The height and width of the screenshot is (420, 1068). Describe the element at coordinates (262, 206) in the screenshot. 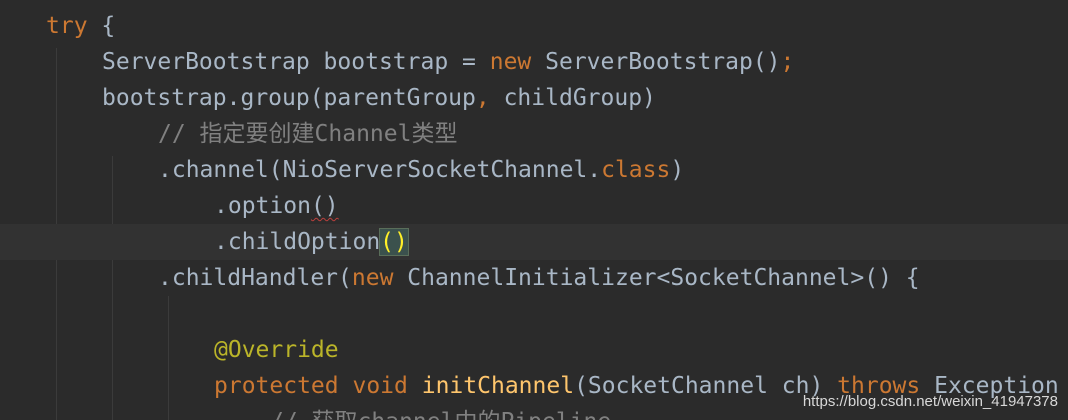

I see `code-token: .option` at that location.